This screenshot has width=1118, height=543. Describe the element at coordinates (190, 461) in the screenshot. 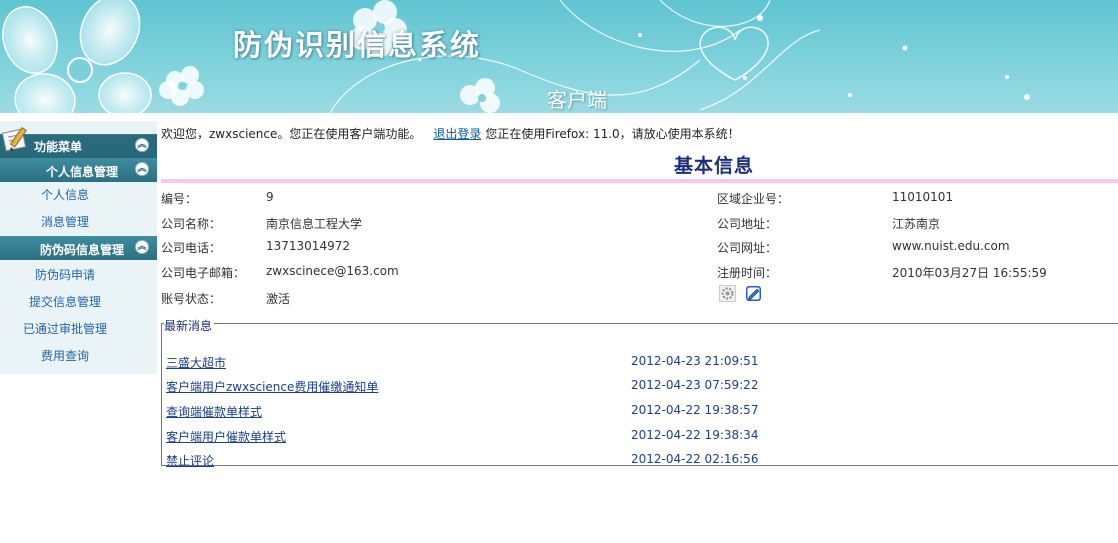

I see `news-title-link: 禁止评论` at that location.